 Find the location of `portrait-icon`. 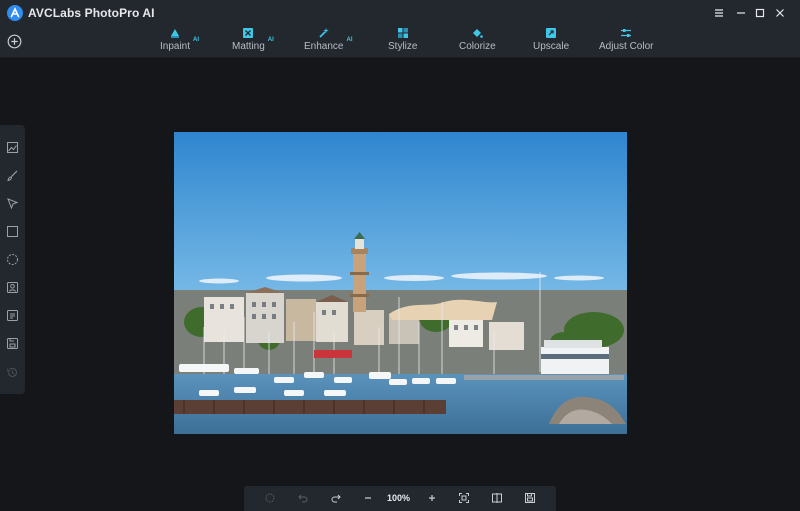

portrait-icon is located at coordinates (12, 287).